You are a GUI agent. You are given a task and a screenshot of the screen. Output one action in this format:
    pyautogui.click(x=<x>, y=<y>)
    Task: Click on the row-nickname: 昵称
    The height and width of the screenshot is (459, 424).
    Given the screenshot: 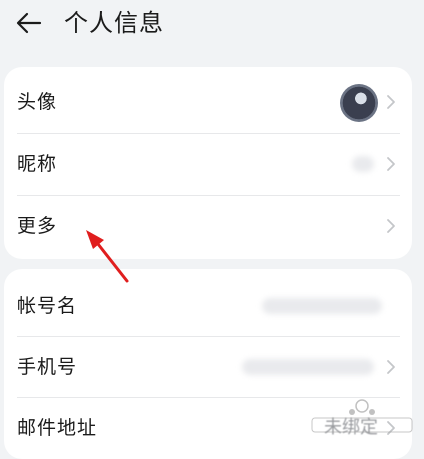 What is the action you would take?
    pyautogui.click(x=208, y=164)
    